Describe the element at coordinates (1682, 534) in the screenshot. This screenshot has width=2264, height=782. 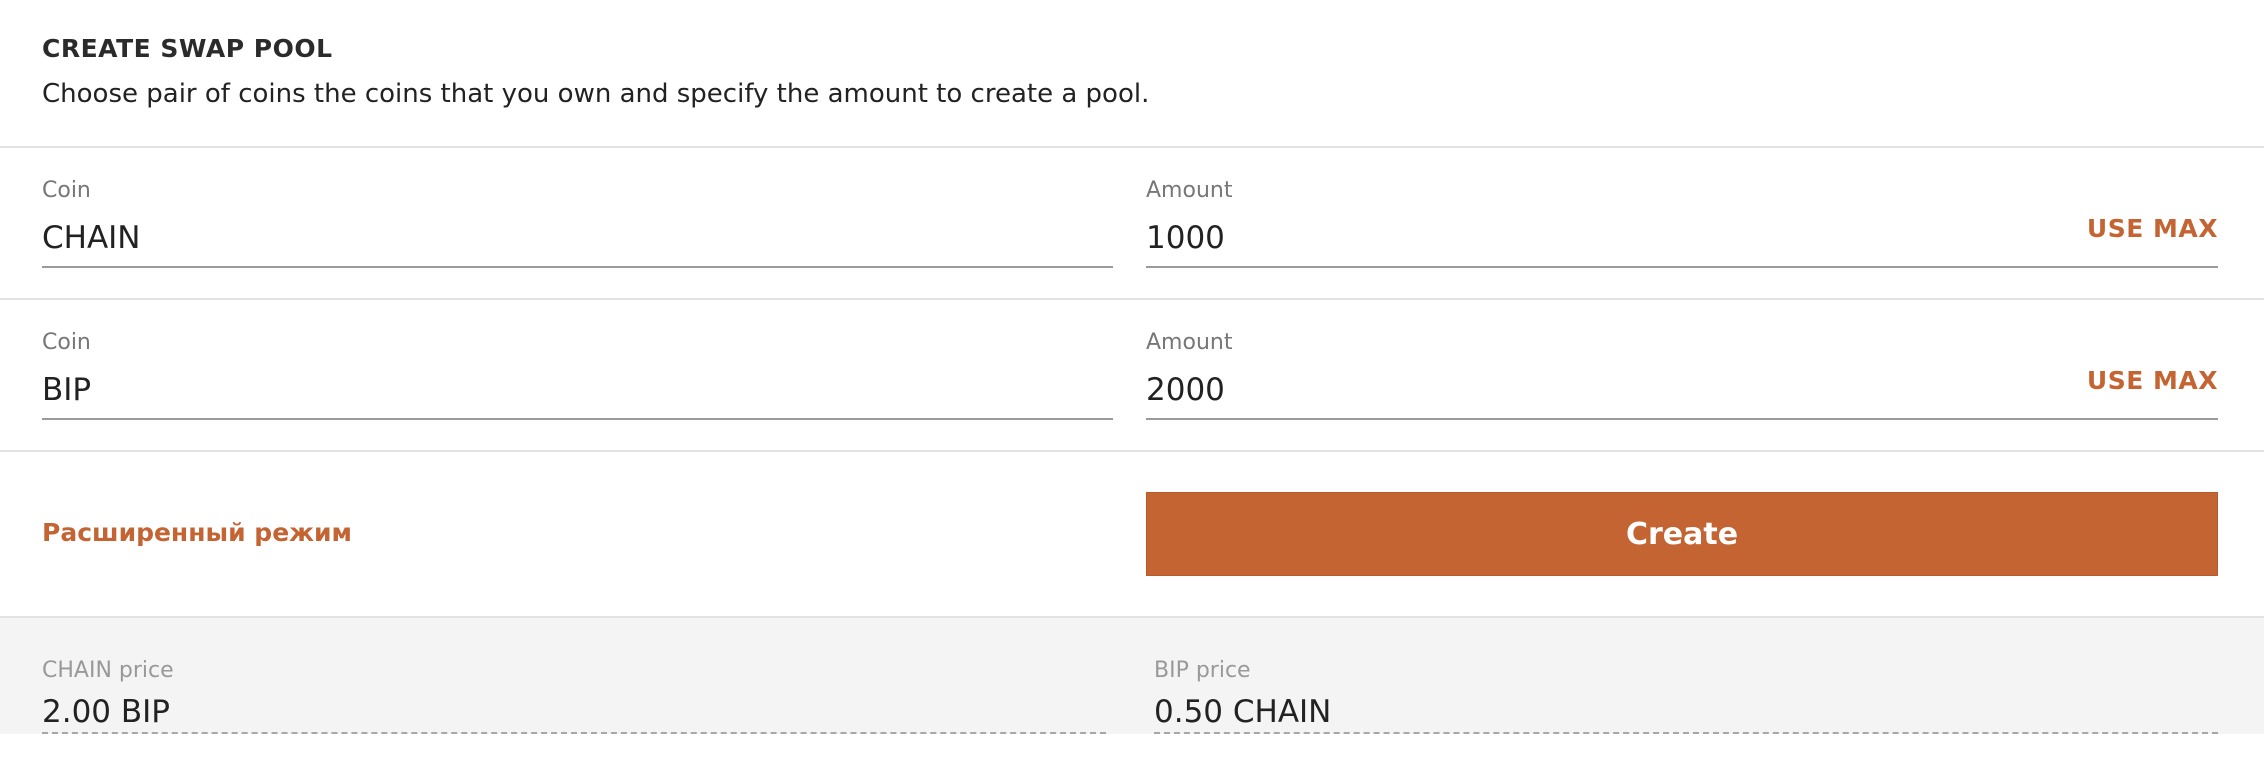
I see `create-button: Create` at that location.